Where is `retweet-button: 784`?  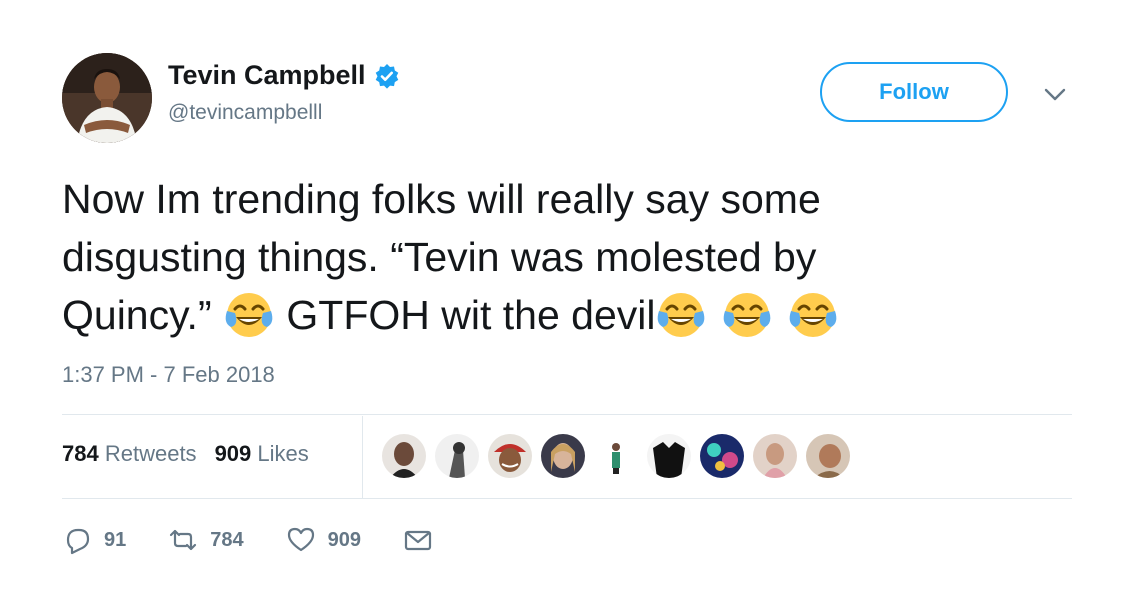
retweet-button: 784 is located at coordinates (206, 540).